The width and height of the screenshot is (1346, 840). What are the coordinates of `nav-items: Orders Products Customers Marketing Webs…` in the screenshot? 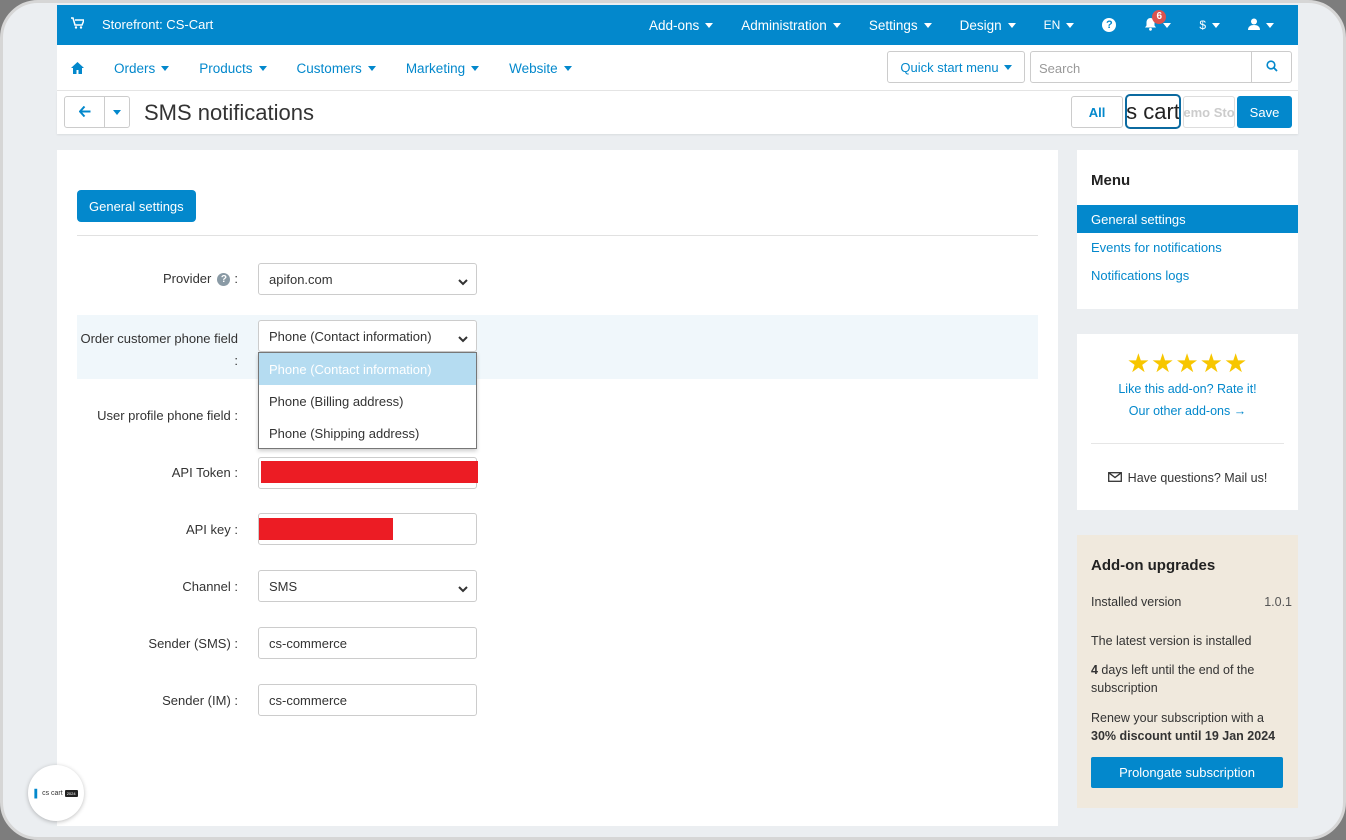 It's located at (336, 68).